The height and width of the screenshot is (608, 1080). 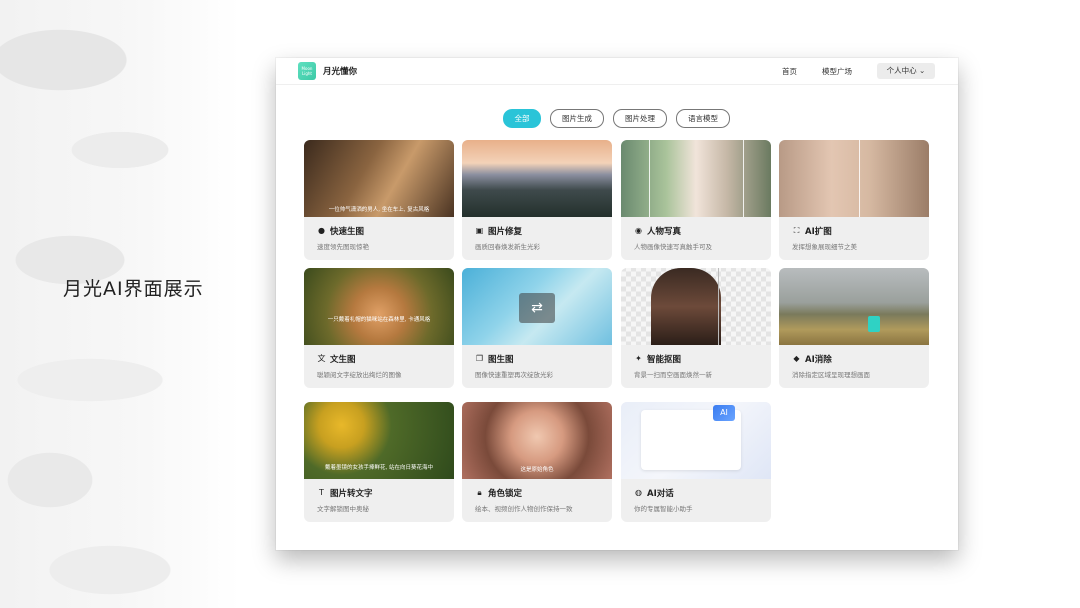 What do you see at coordinates (321, 358) in the screenshot?
I see `translate-icon: 文` at bounding box center [321, 358].